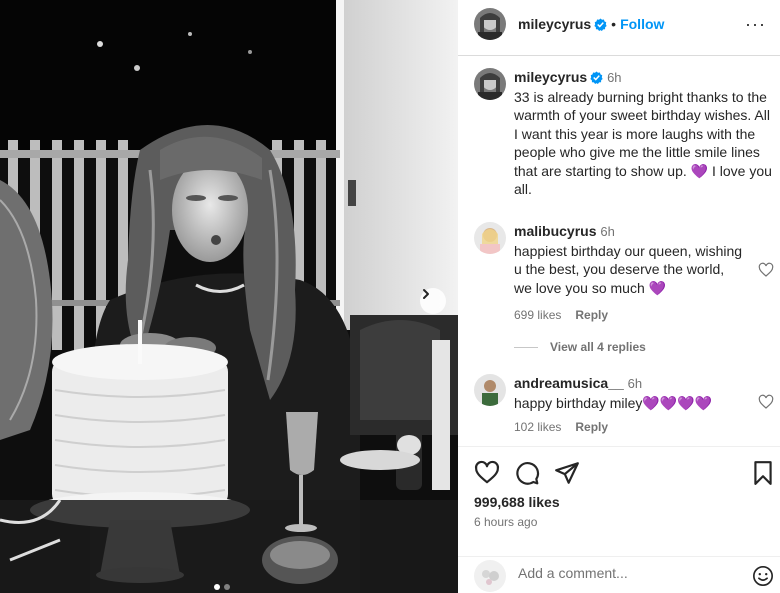  What do you see at coordinates (550, 77) in the screenshot?
I see `caption-username: mileycyrus` at bounding box center [550, 77].